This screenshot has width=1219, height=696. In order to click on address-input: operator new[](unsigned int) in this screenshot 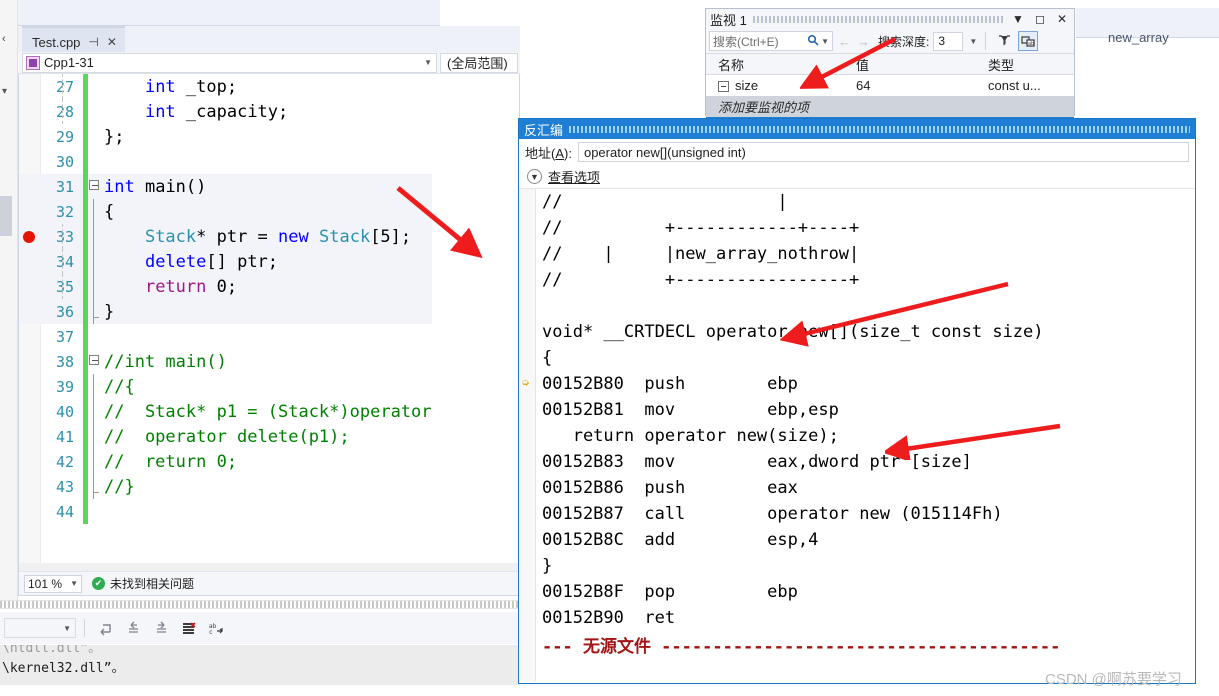, I will do `click(883, 152)`.